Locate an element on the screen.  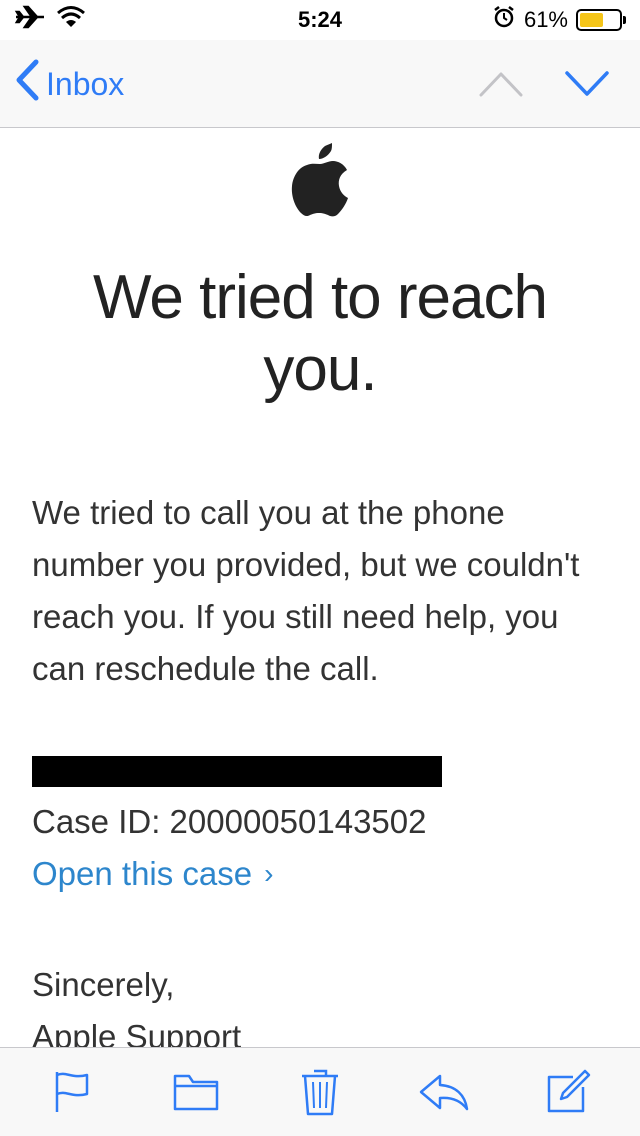
reply-button is located at coordinates (444, 1092).